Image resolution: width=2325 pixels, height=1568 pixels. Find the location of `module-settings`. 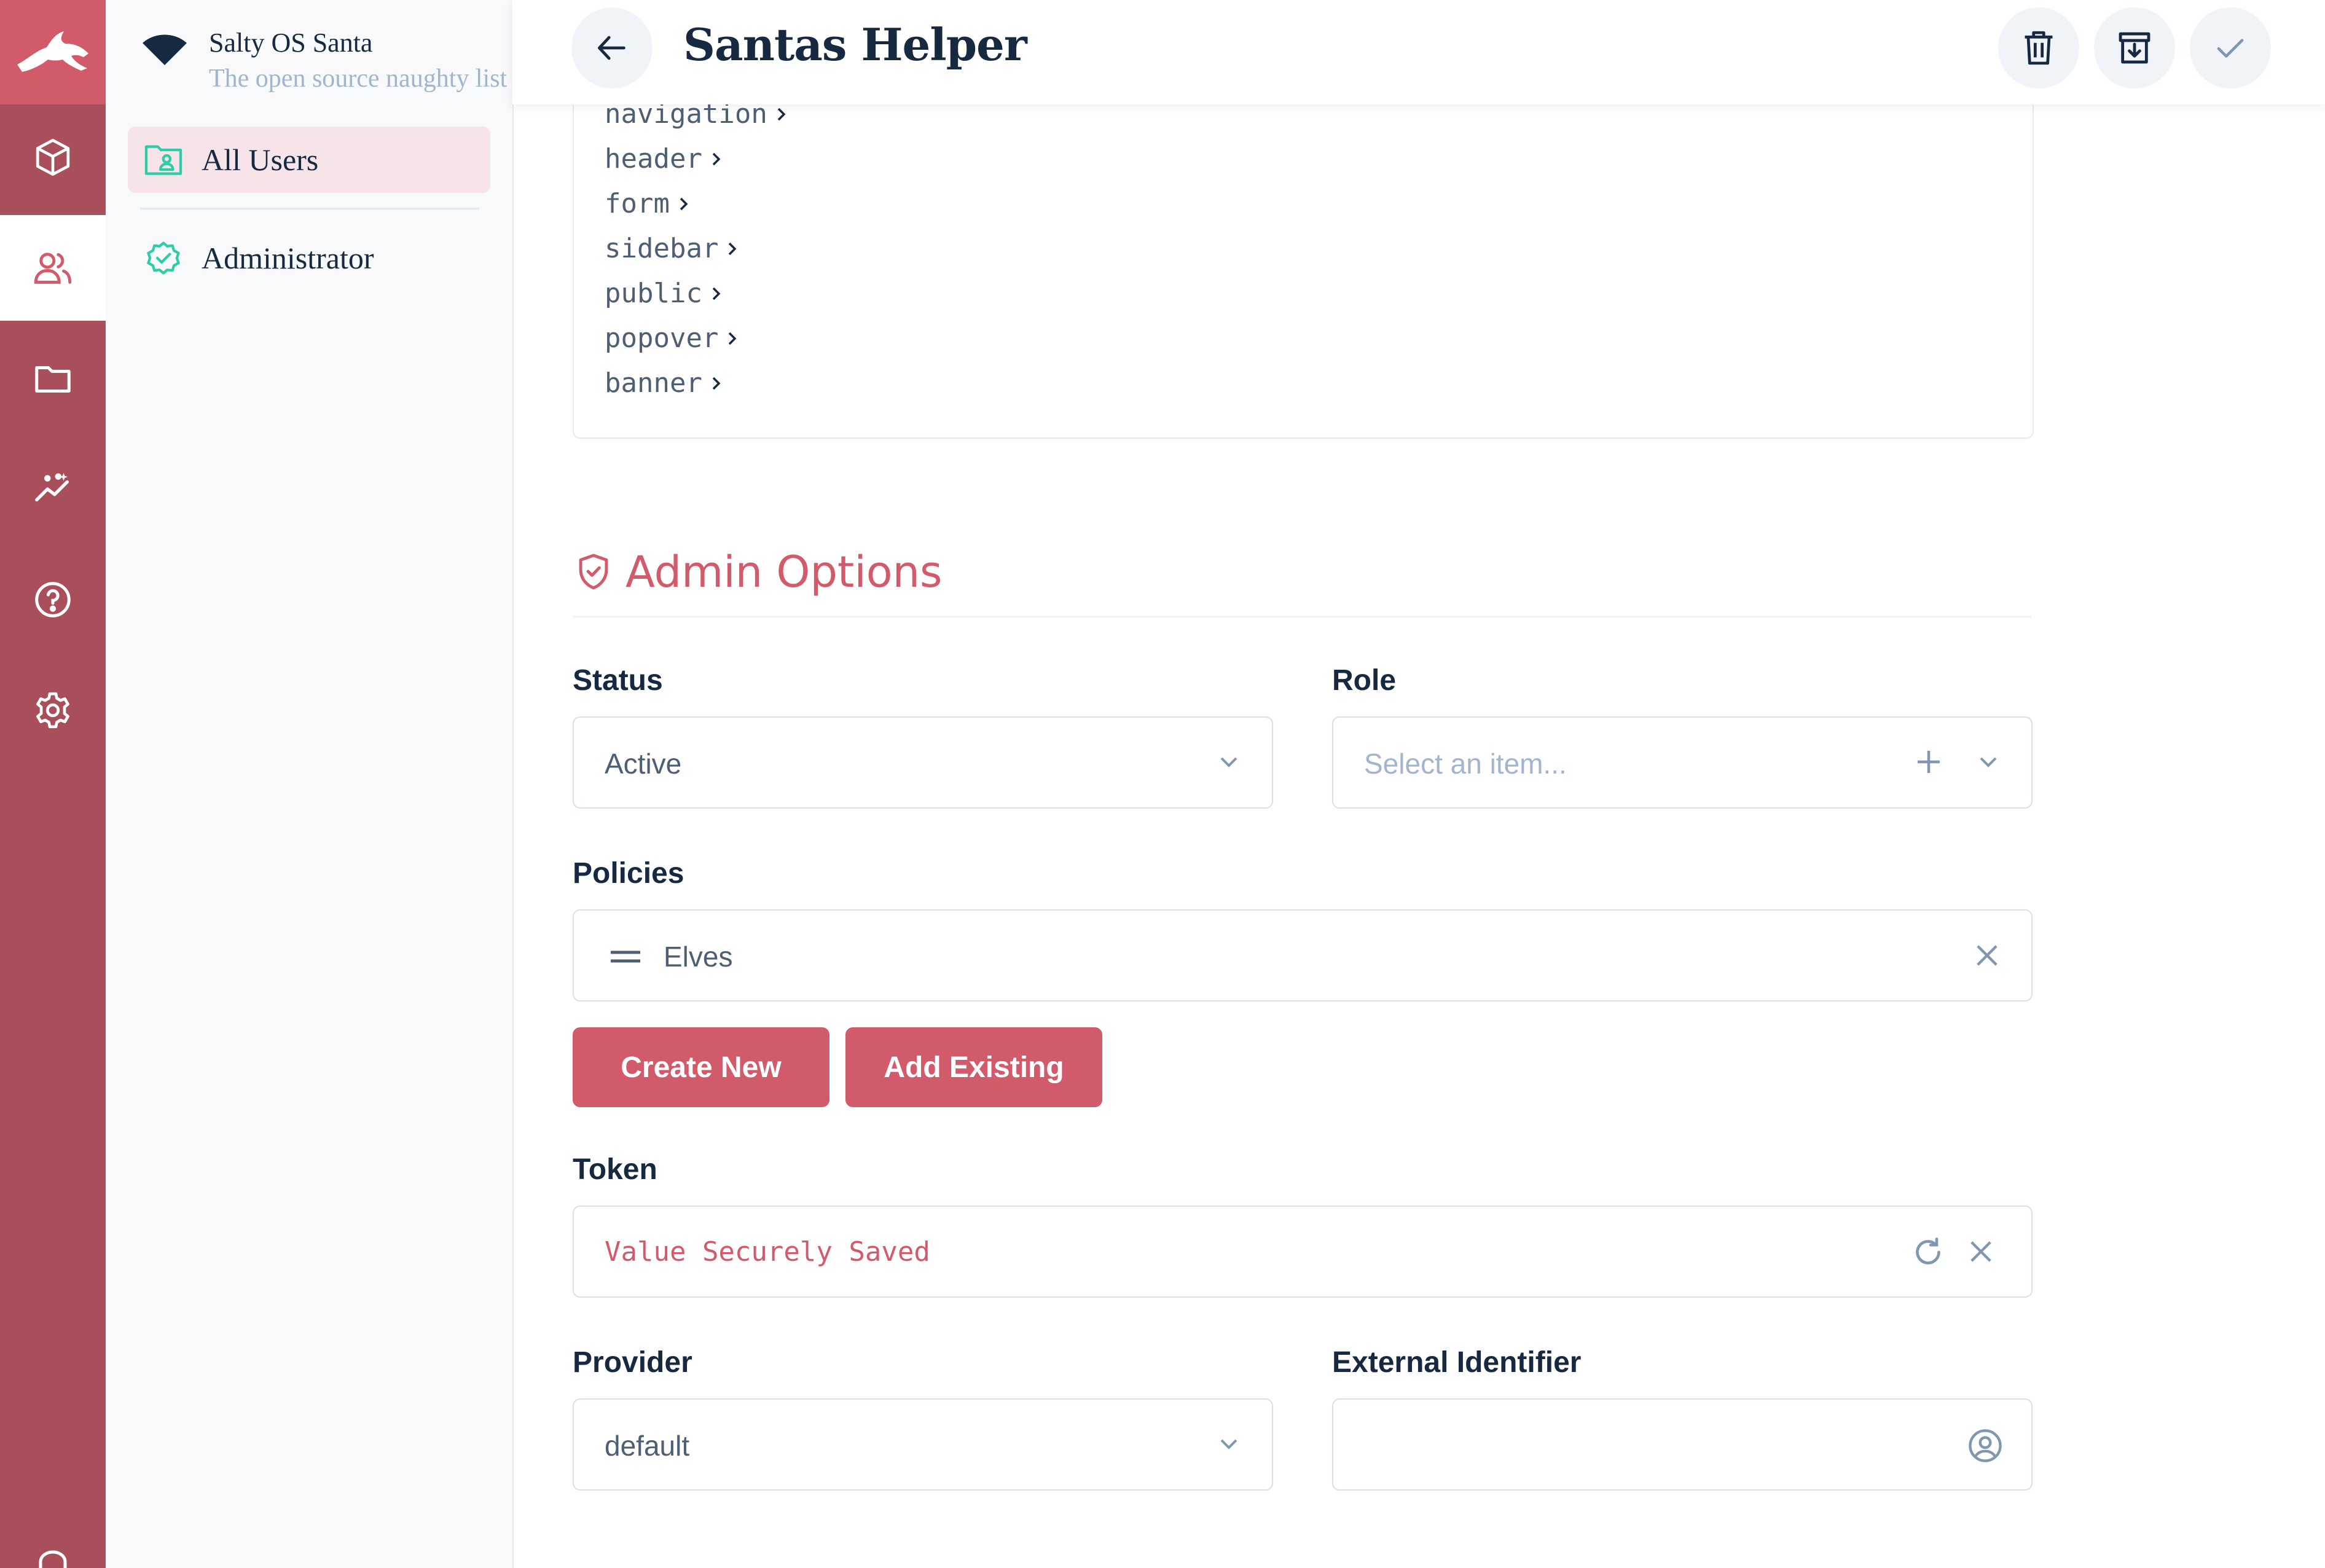

module-settings is located at coordinates (53, 710).